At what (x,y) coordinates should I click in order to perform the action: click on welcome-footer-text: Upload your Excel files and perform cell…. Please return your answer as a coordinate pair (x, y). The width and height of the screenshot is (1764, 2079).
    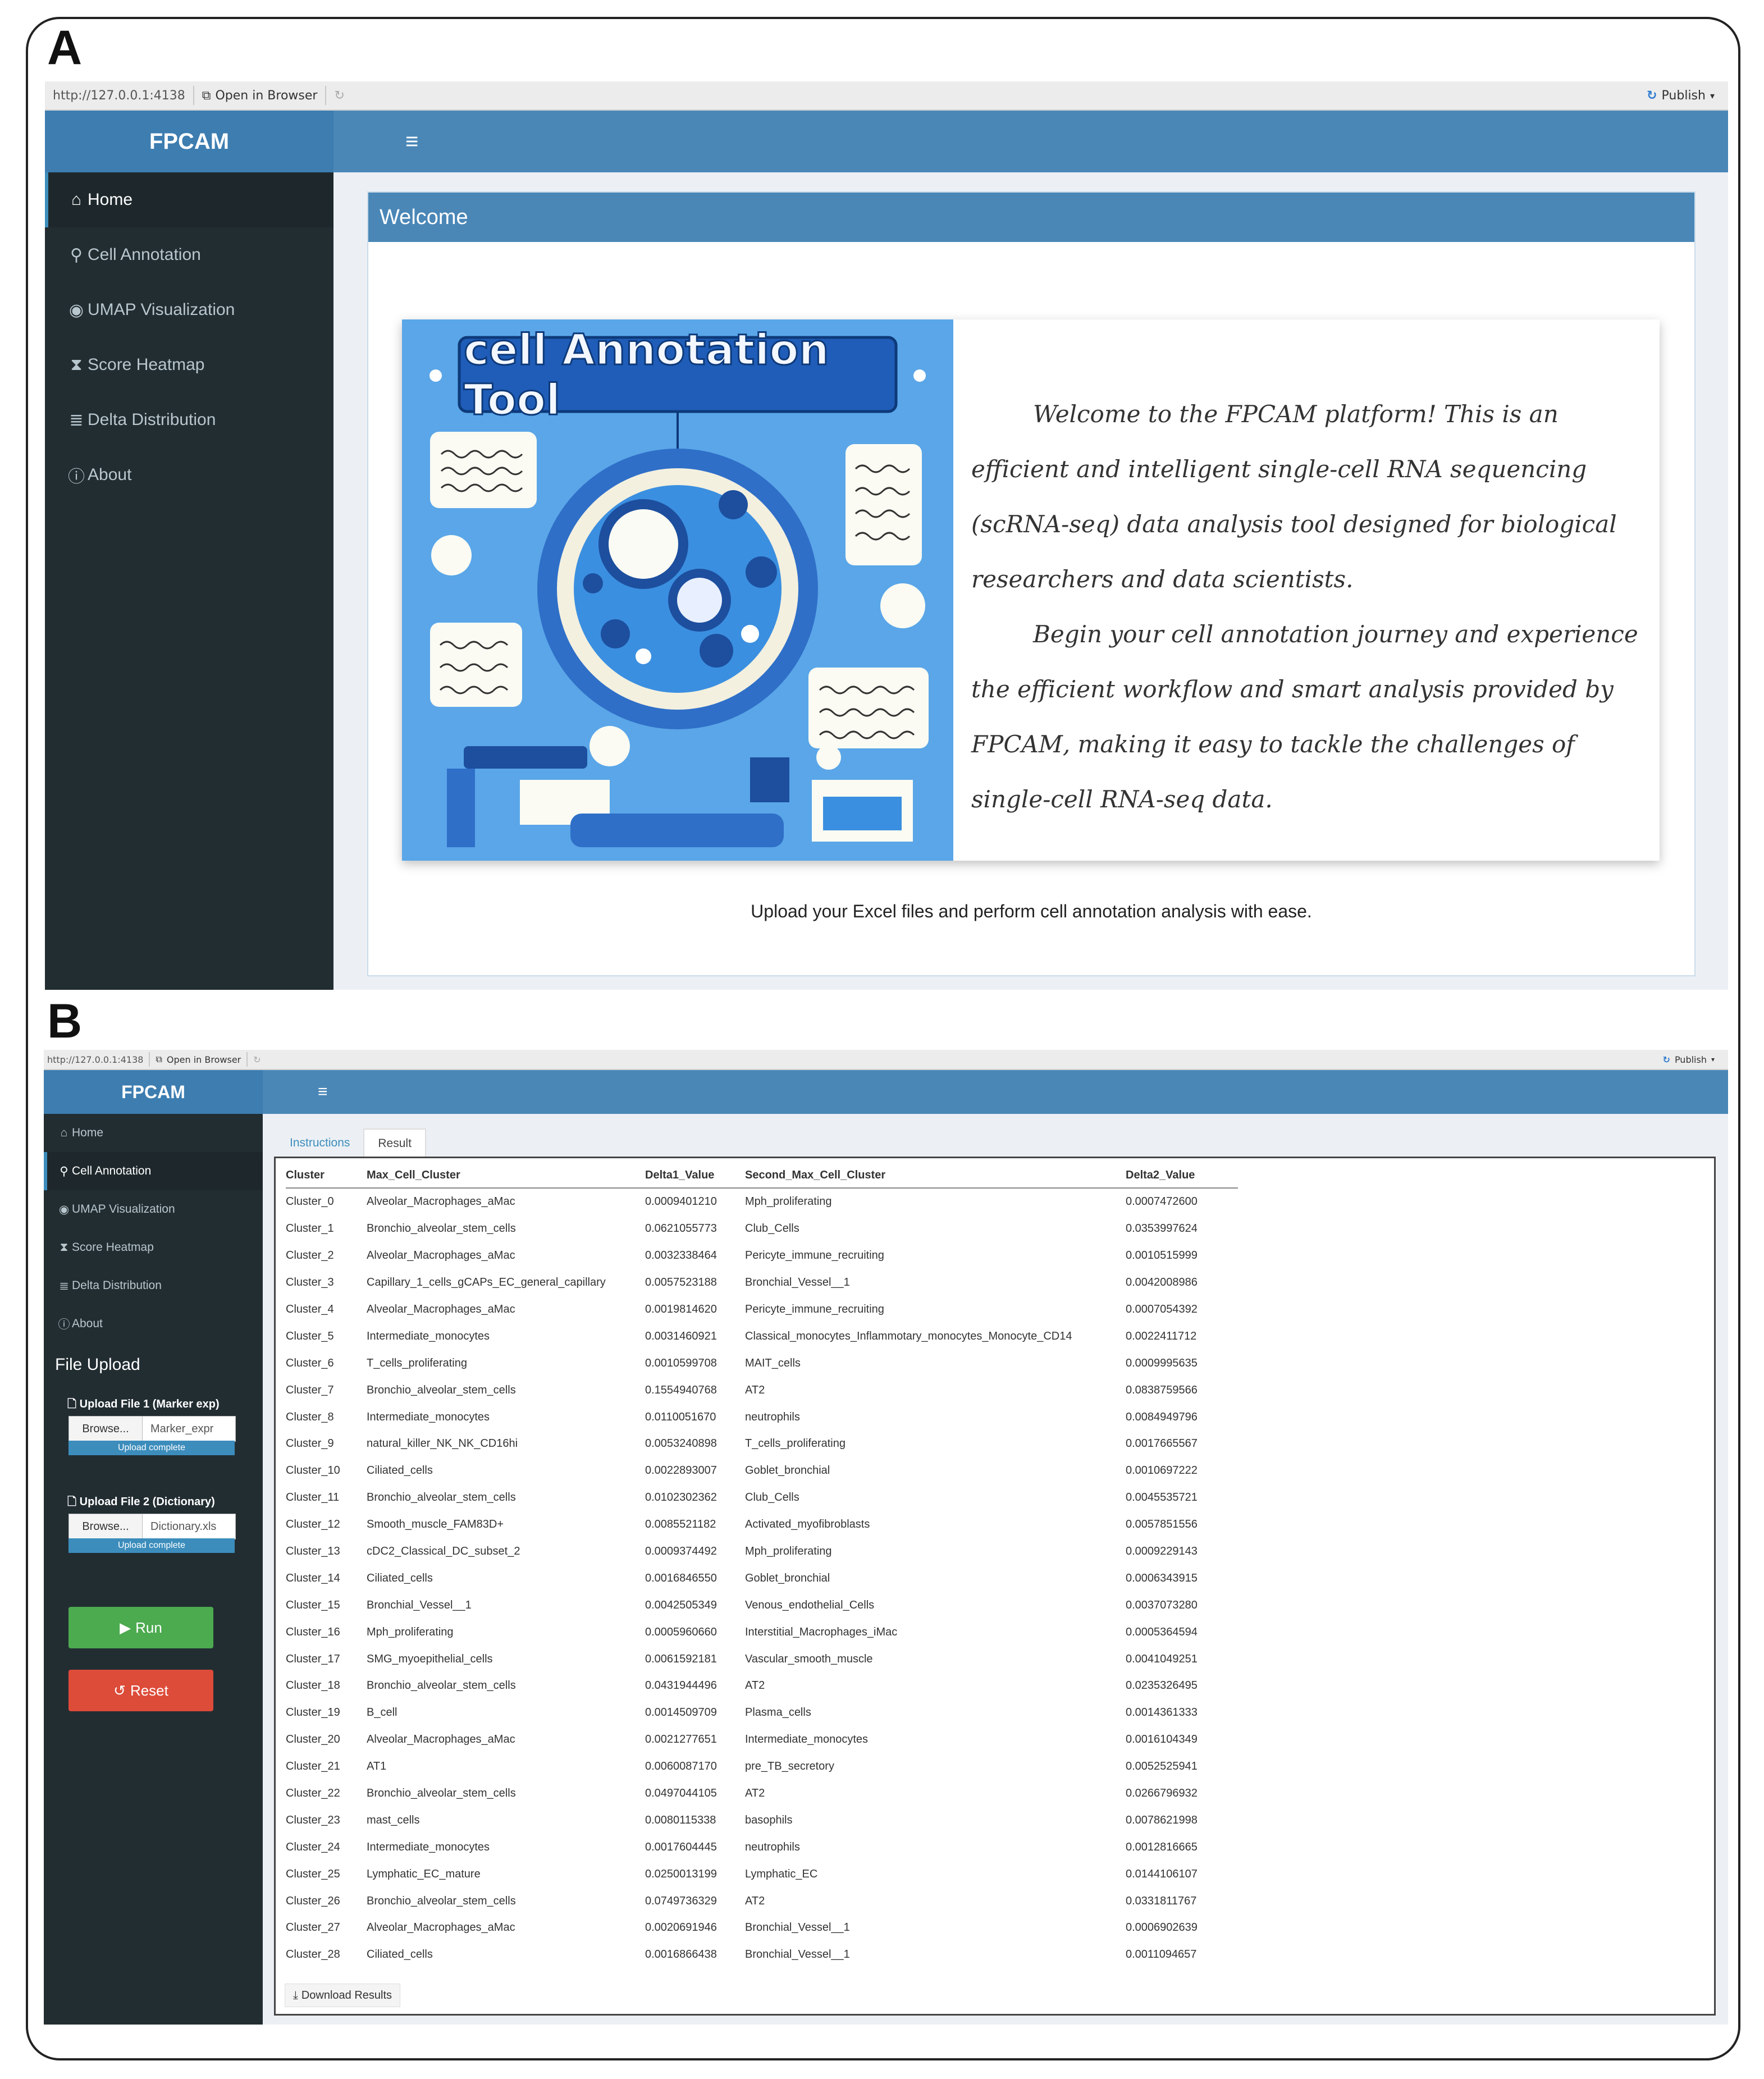
    Looking at the image, I should click on (1031, 911).